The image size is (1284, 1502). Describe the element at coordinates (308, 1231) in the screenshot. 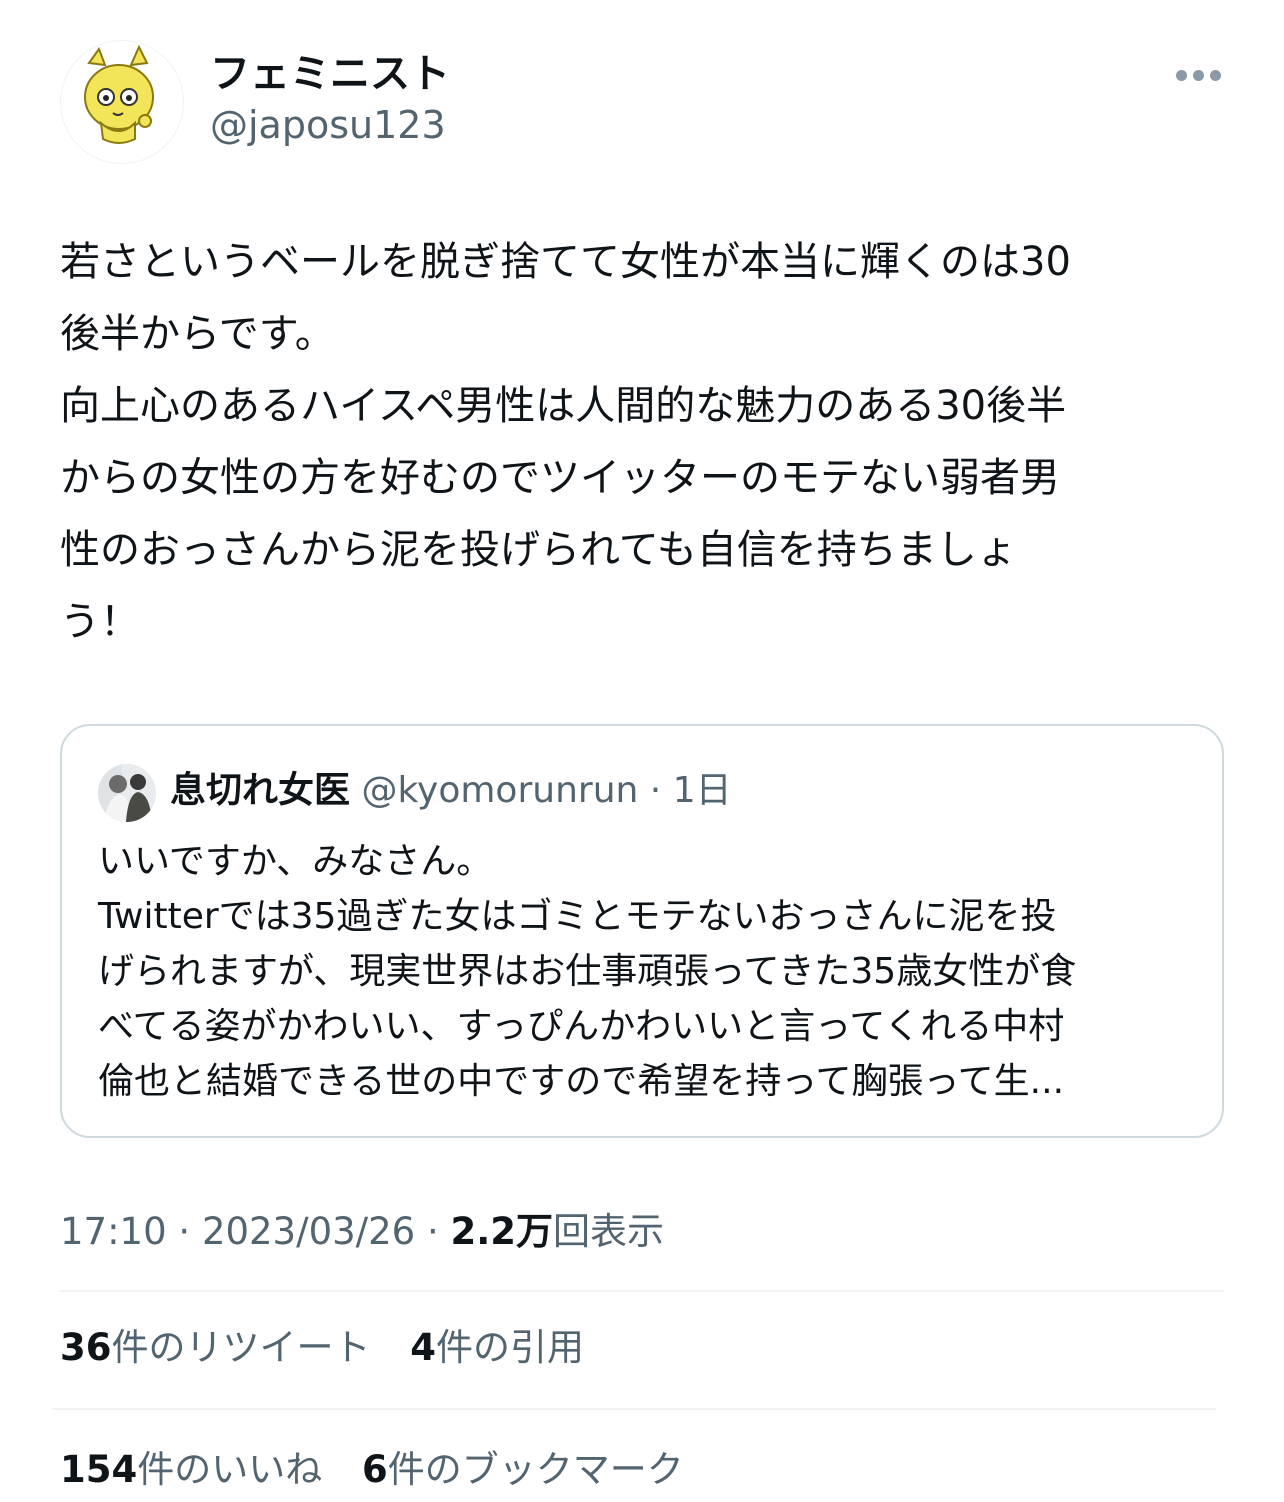

I see `tweet-date: 2023/03/26` at that location.